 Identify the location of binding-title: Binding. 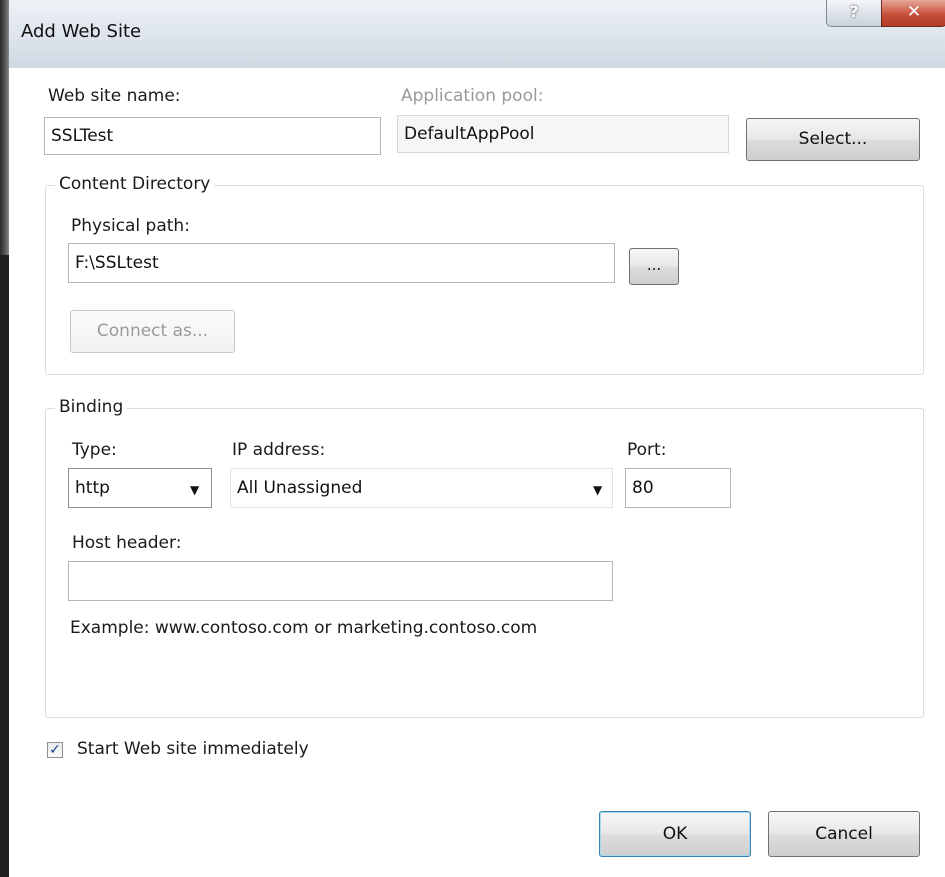
(91, 407).